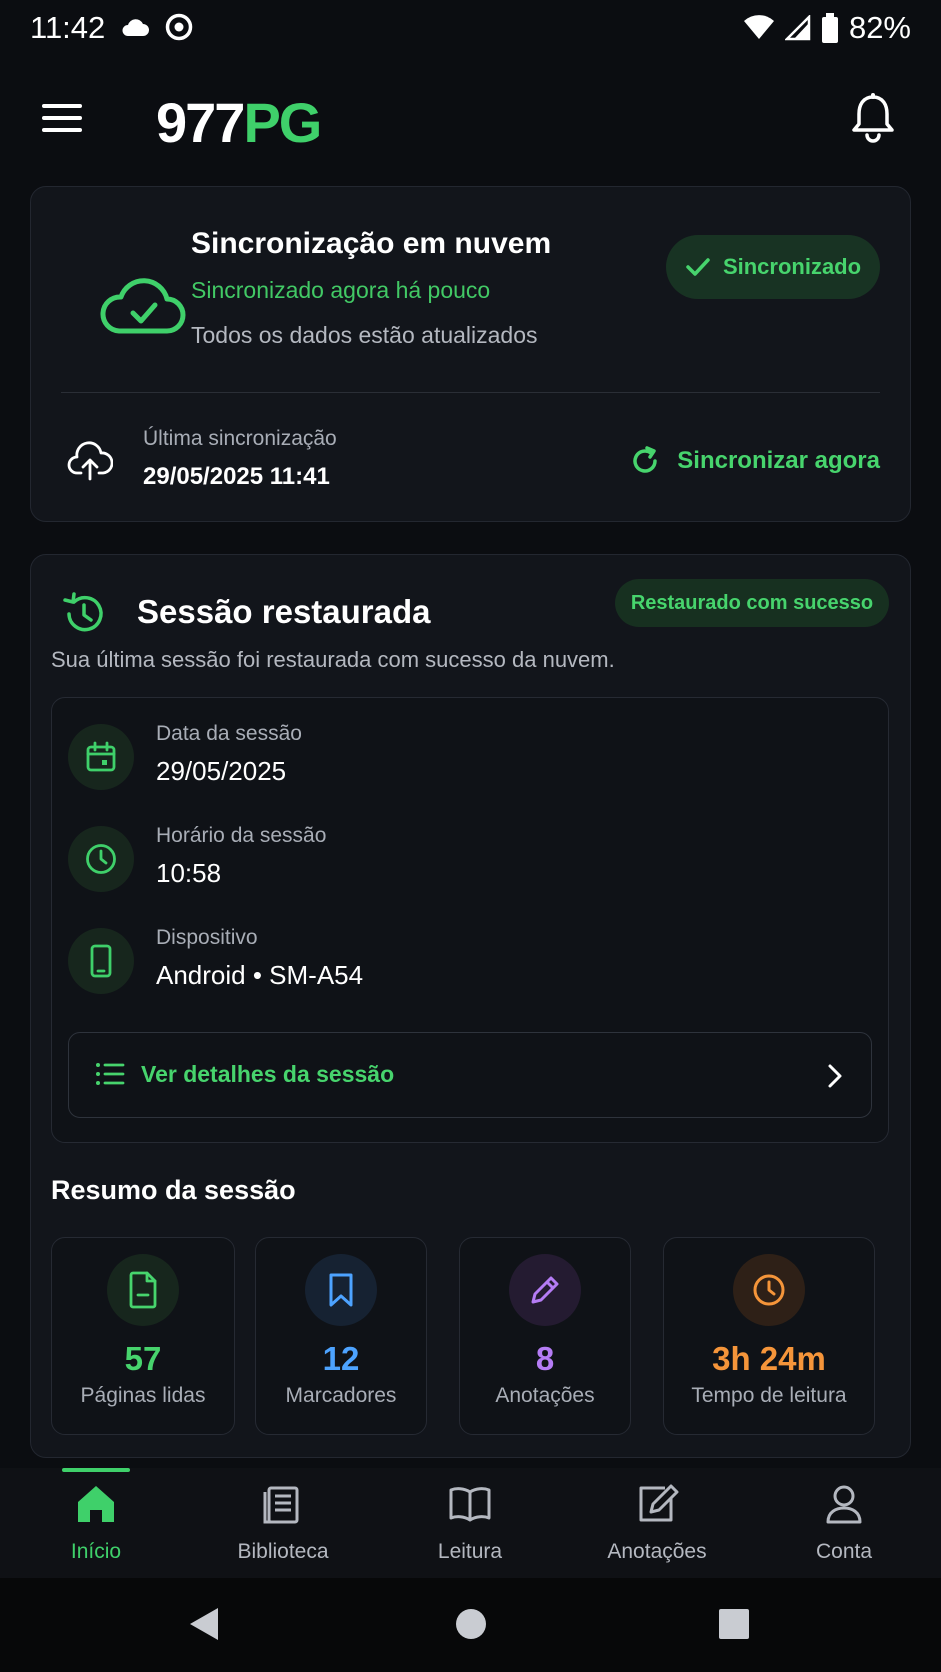 Image resolution: width=941 pixels, height=1672 pixels. What do you see at coordinates (240, 438) in the screenshot?
I see `last-sync-label: Última sincronização` at bounding box center [240, 438].